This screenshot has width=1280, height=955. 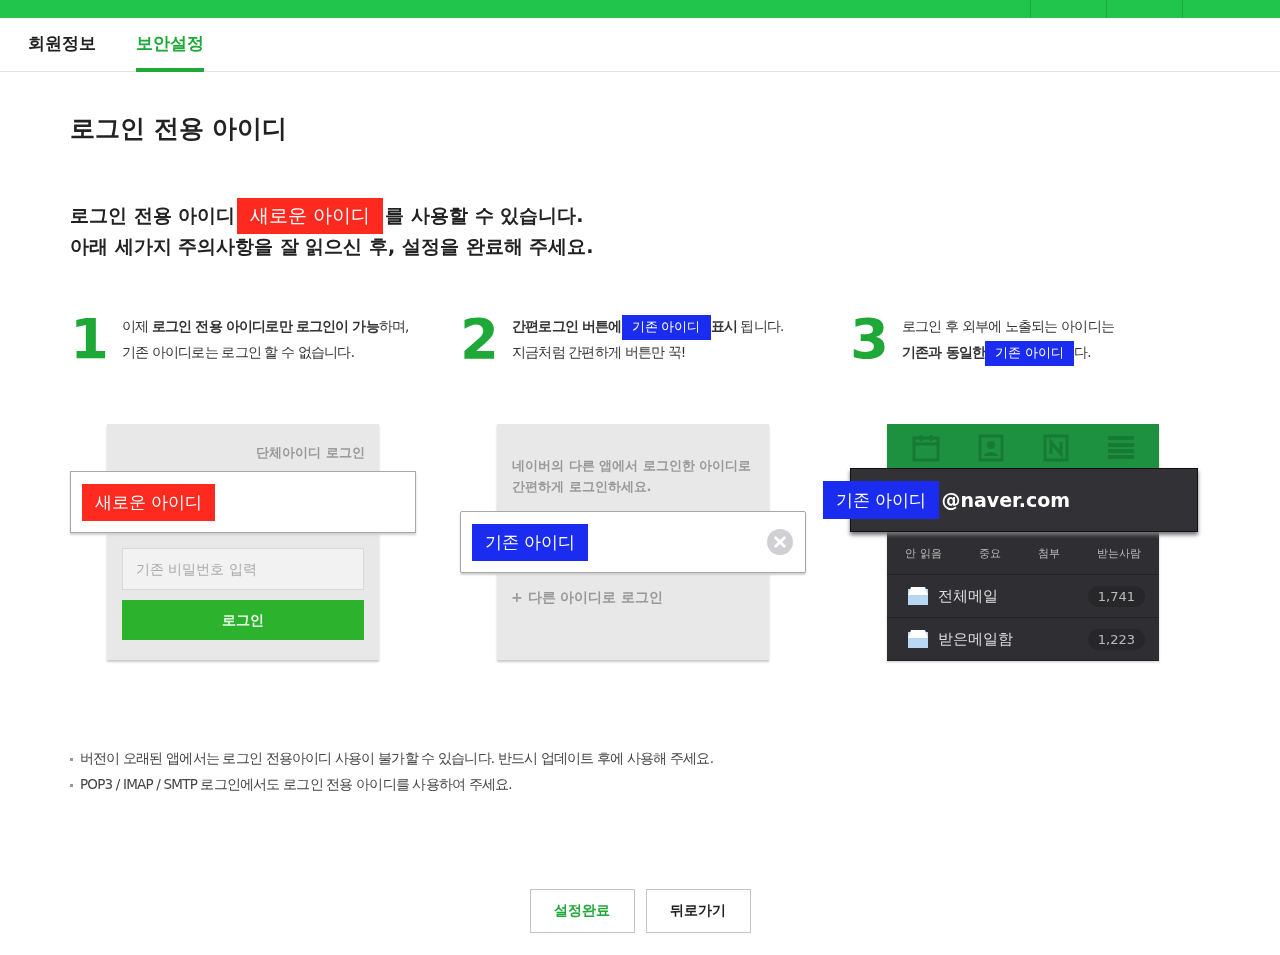 What do you see at coordinates (923, 554) in the screenshot?
I see `shortcut-label: 안 읽음` at bounding box center [923, 554].